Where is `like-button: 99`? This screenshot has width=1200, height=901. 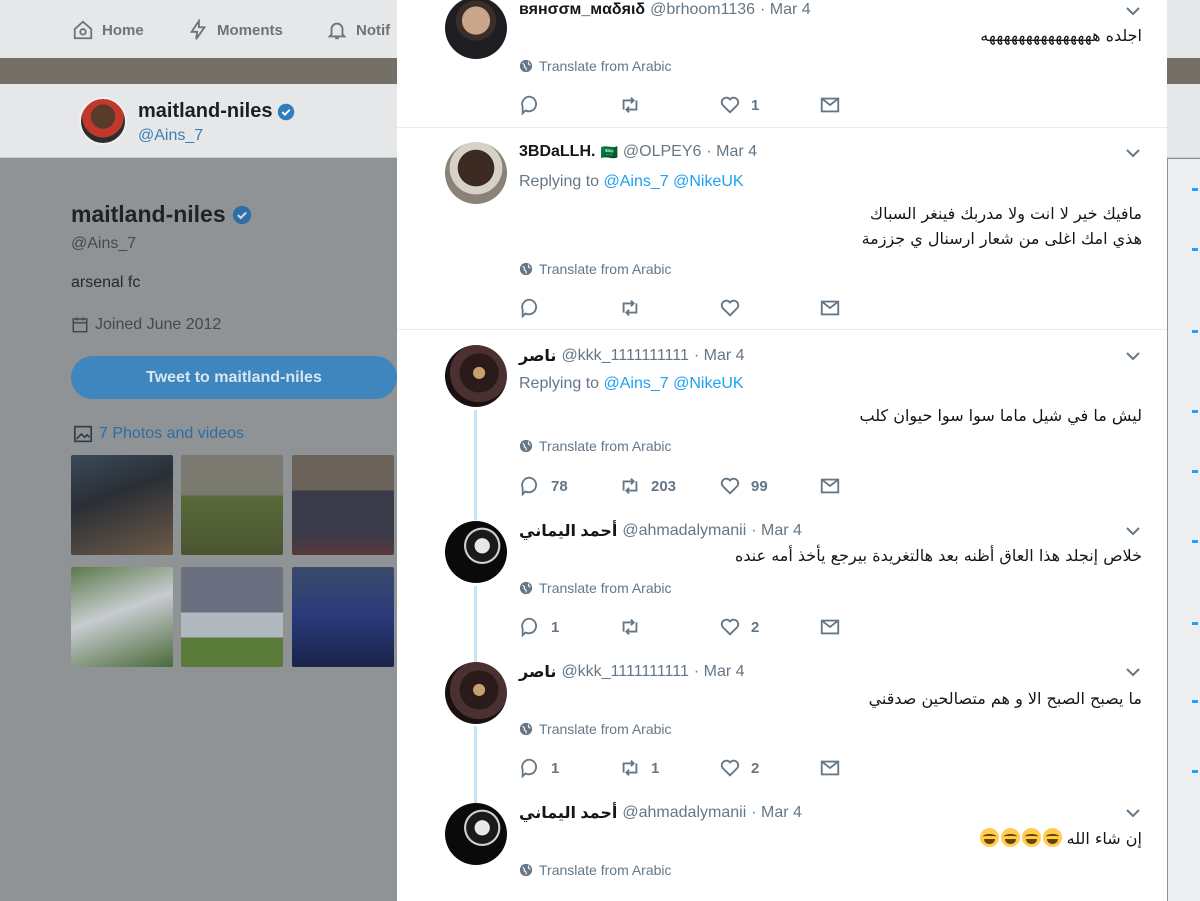 like-button: 99 is located at coordinates (743, 486).